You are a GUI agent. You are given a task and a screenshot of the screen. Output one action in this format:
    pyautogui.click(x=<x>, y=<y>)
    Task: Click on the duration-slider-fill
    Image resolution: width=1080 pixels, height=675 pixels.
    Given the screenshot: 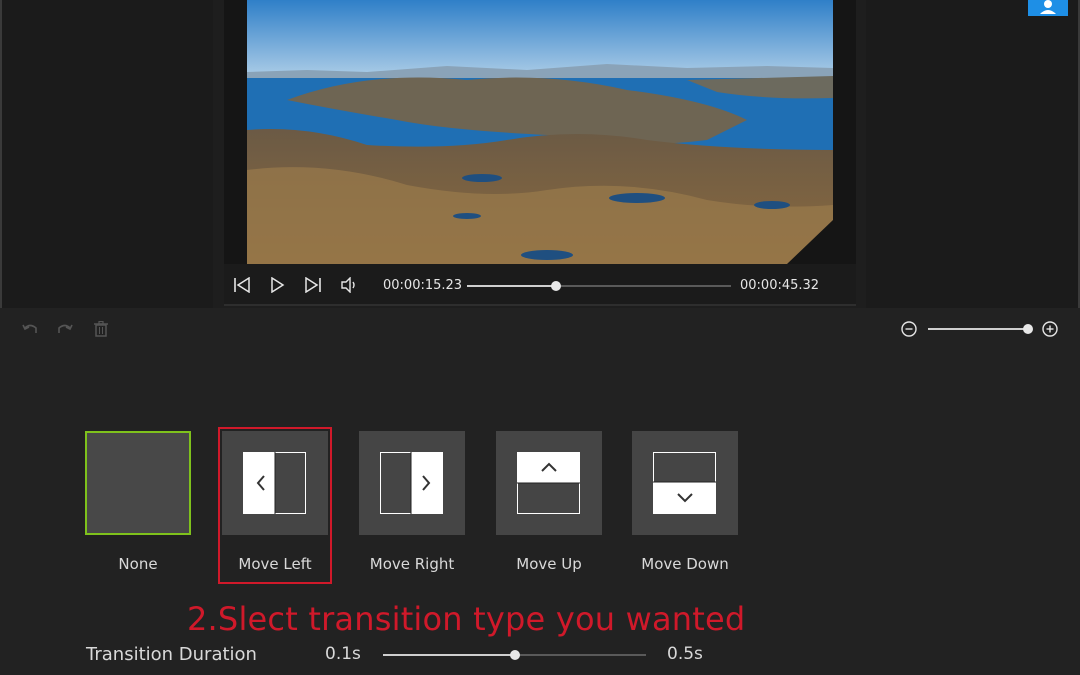 What is the action you would take?
    pyautogui.click(x=449, y=655)
    